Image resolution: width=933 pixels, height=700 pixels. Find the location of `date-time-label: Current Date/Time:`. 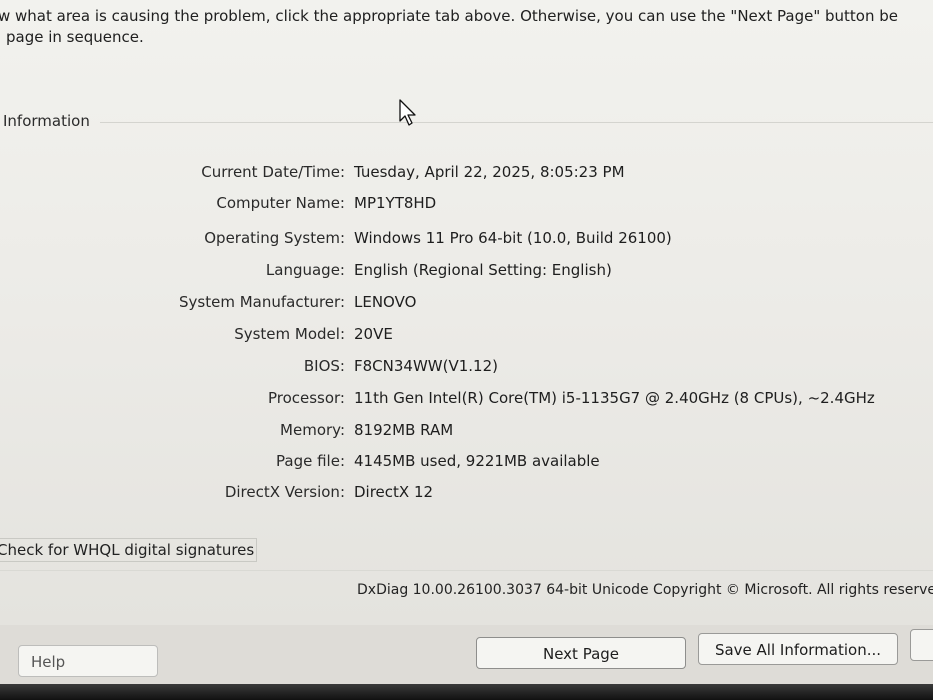

date-time-label: Current Date/Time: is located at coordinates (273, 172).